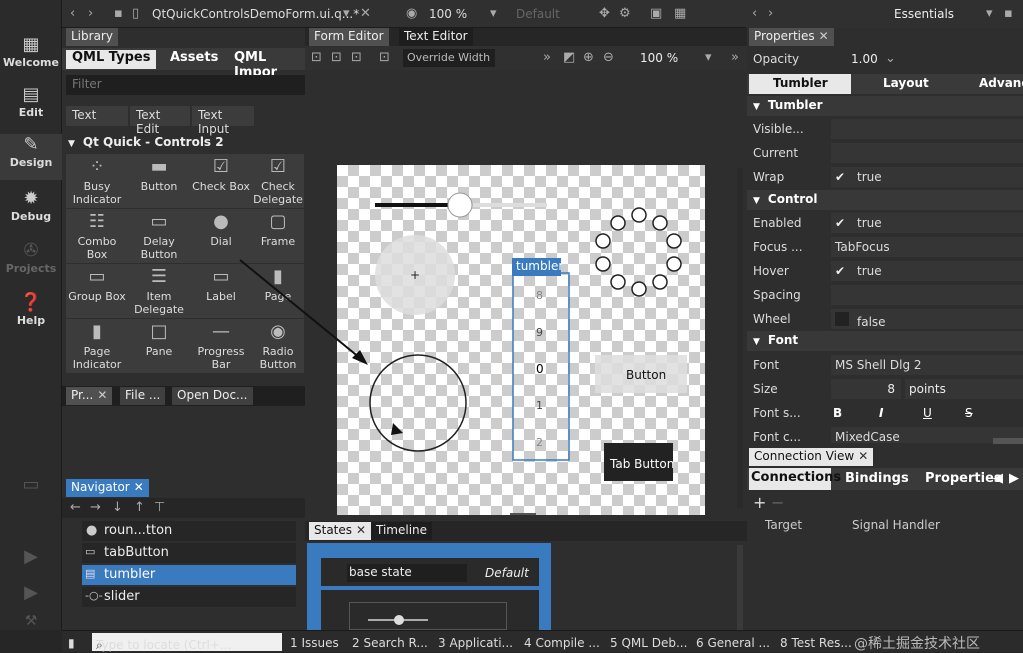 Image resolution: width=1023 pixels, height=653 pixels. Describe the element at coordinates (402, 531) in the screenshot. I see `tab-timeline: Timeline` at that location.